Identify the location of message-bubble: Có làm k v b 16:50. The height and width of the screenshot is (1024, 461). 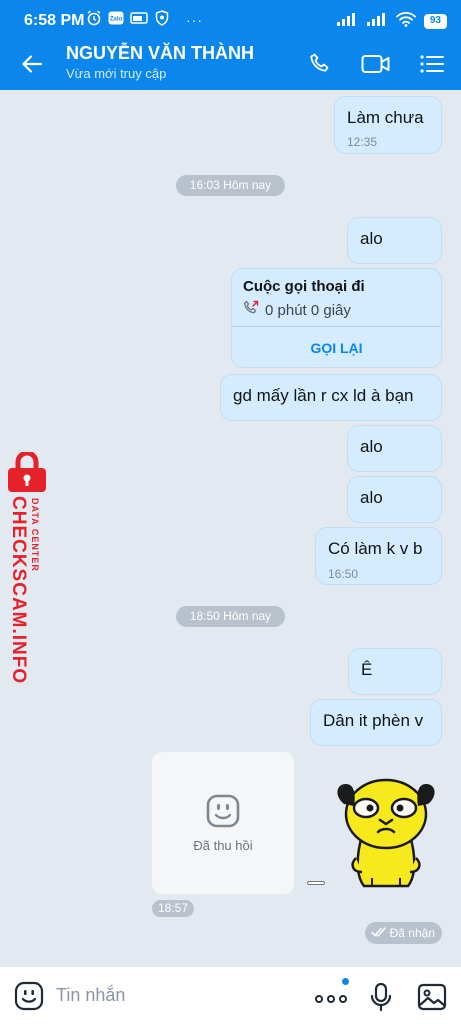
(378, 556).